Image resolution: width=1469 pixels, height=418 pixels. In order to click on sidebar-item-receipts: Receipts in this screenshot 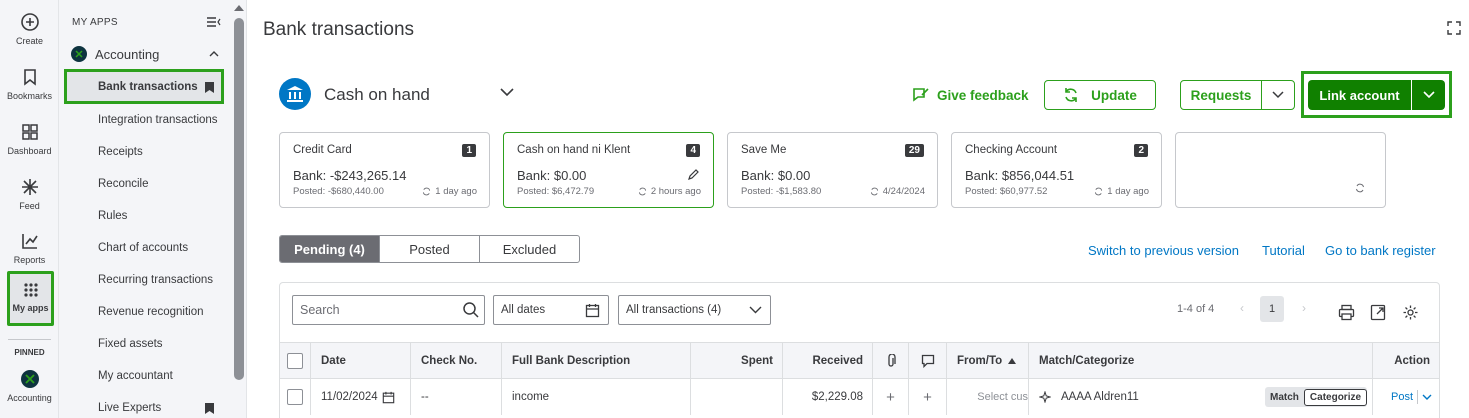, I will do `click(120, 152)`.